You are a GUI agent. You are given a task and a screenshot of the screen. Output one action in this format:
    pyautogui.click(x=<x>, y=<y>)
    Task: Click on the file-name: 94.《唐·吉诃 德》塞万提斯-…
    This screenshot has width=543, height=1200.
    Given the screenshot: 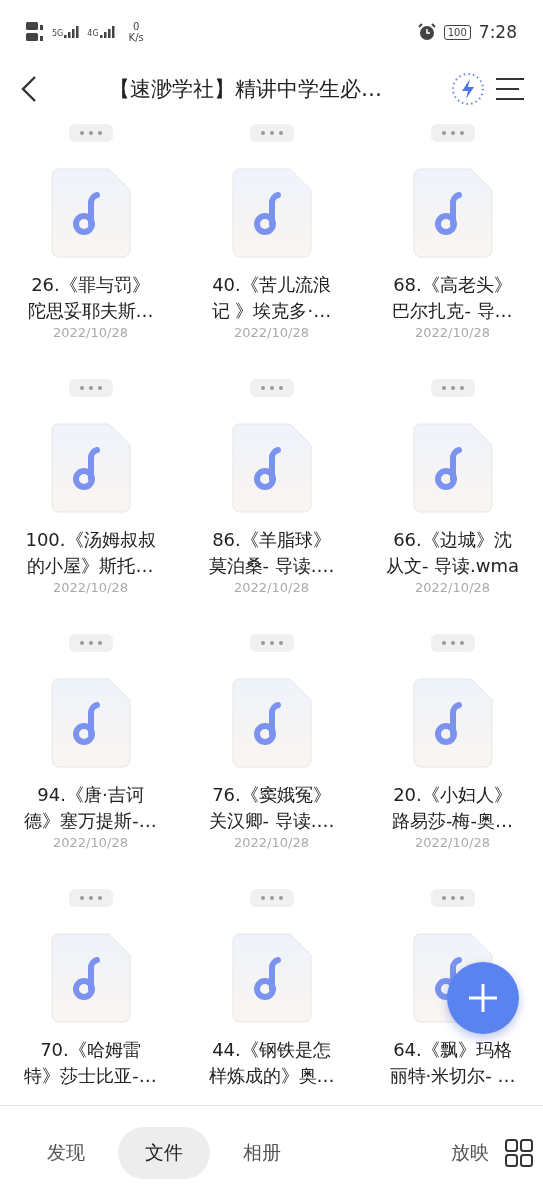 What is the action you would take?
    pyautogui.click(x=90, y=808)
    